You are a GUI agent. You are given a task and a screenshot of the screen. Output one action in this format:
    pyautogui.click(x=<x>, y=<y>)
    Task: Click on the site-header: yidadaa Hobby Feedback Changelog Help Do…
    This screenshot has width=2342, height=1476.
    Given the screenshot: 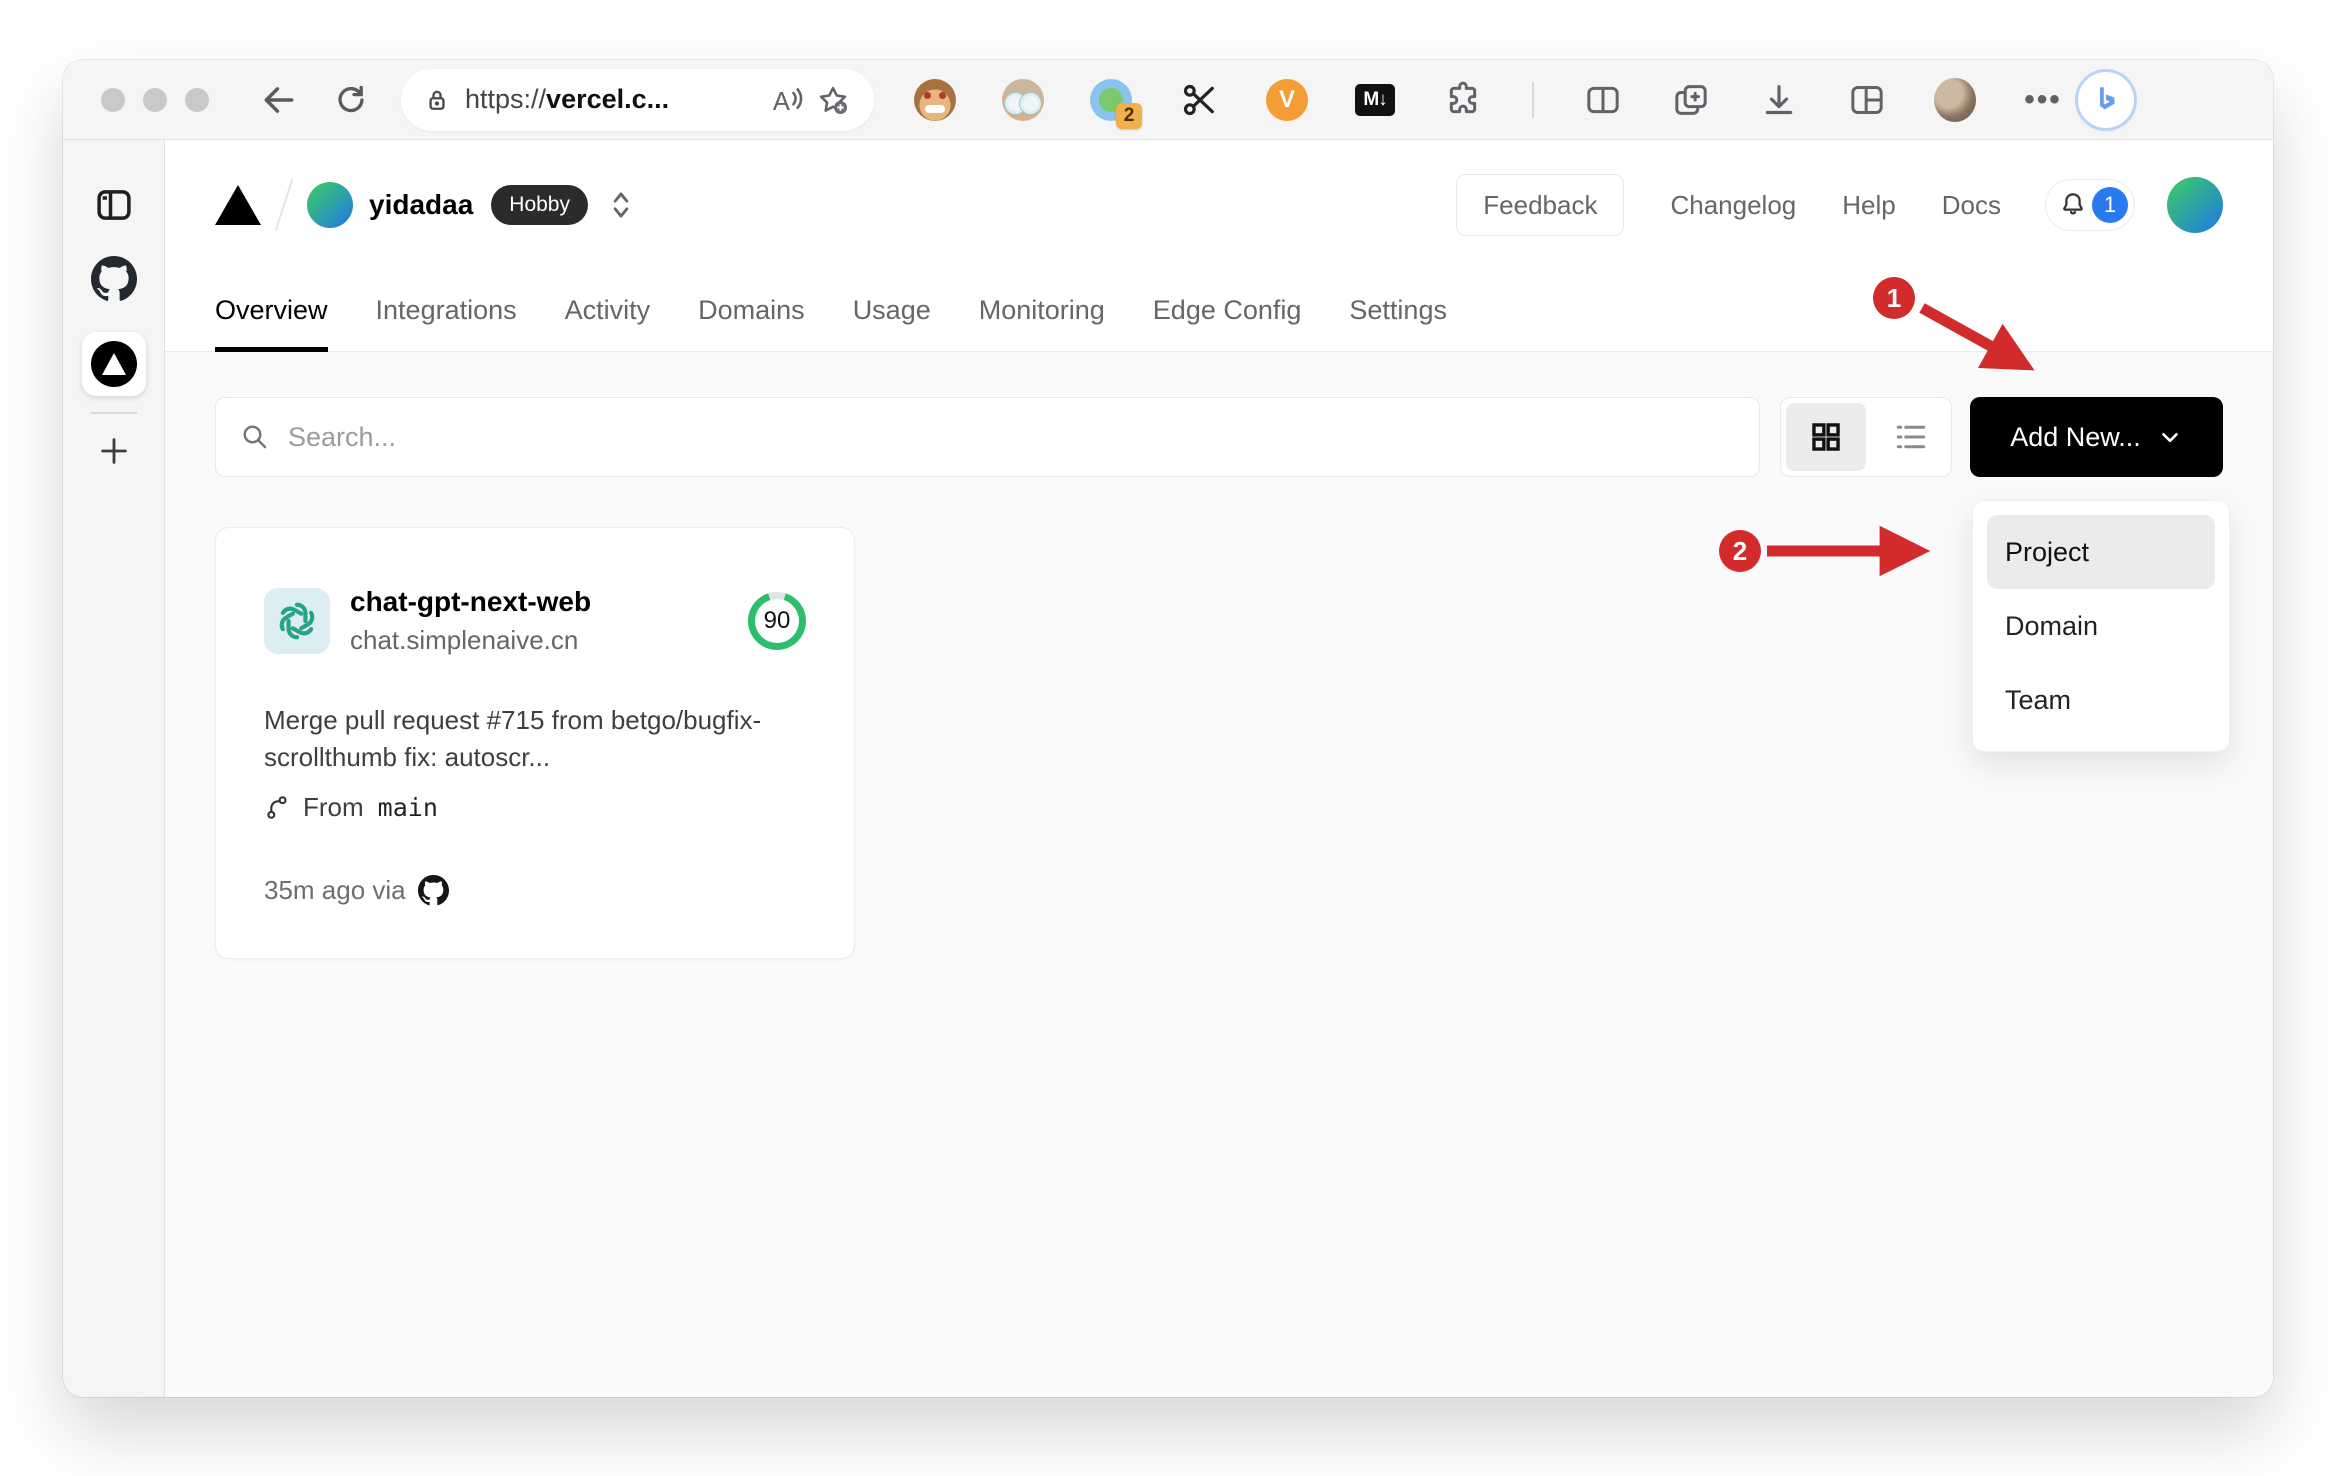 What is the action you would take?
    pyautogui.click(x=1219, y=205)
    